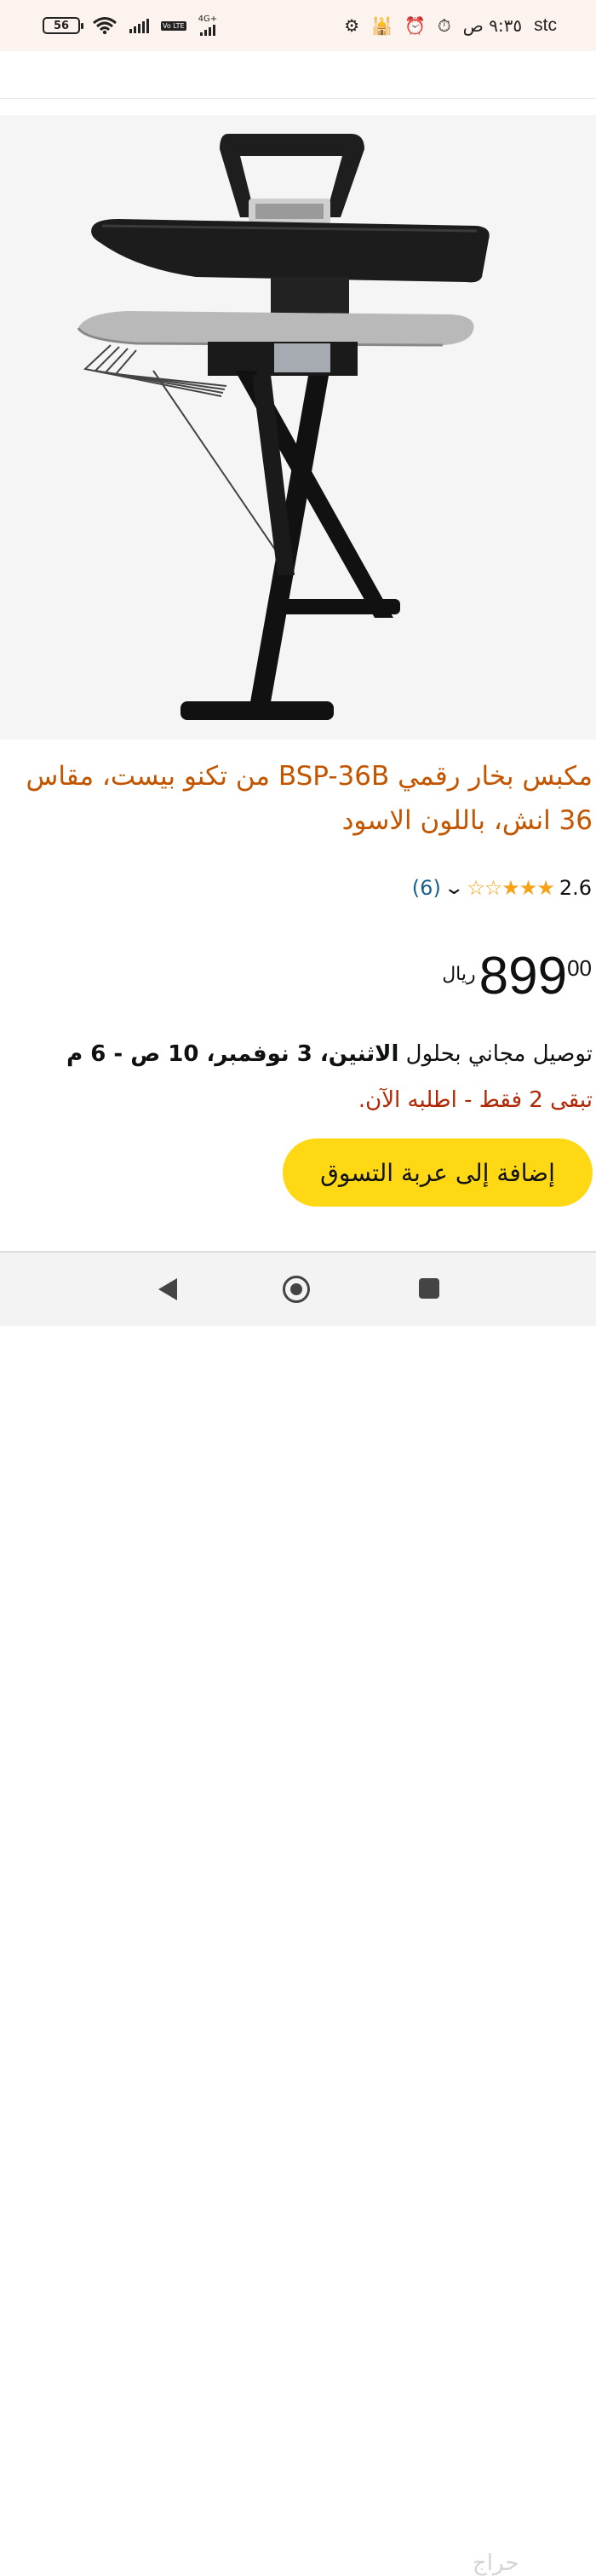 Image resolution: width=596 pixels, height=2576 pixels. What do you see at coordinates (429, 1288) in the screenshot?
I see `recent-apps-icon` at bounding box center [429, 1288].